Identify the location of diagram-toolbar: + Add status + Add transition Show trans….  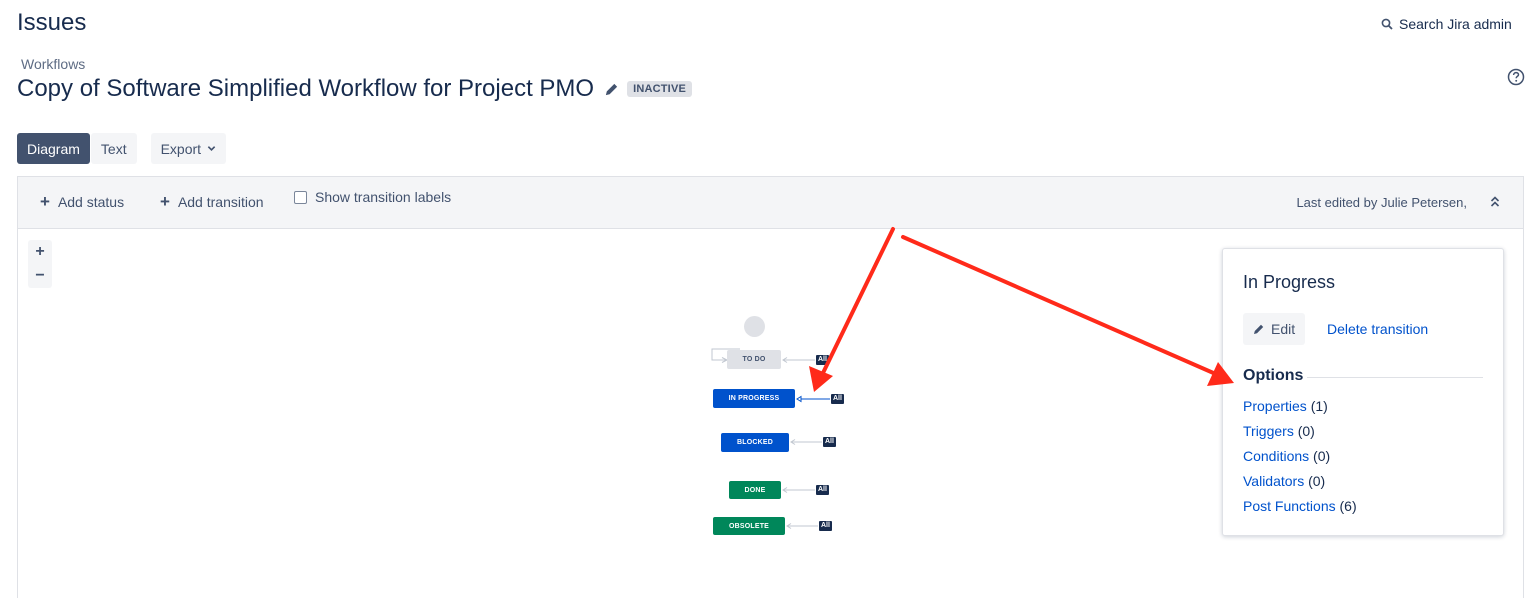
(770, 202).